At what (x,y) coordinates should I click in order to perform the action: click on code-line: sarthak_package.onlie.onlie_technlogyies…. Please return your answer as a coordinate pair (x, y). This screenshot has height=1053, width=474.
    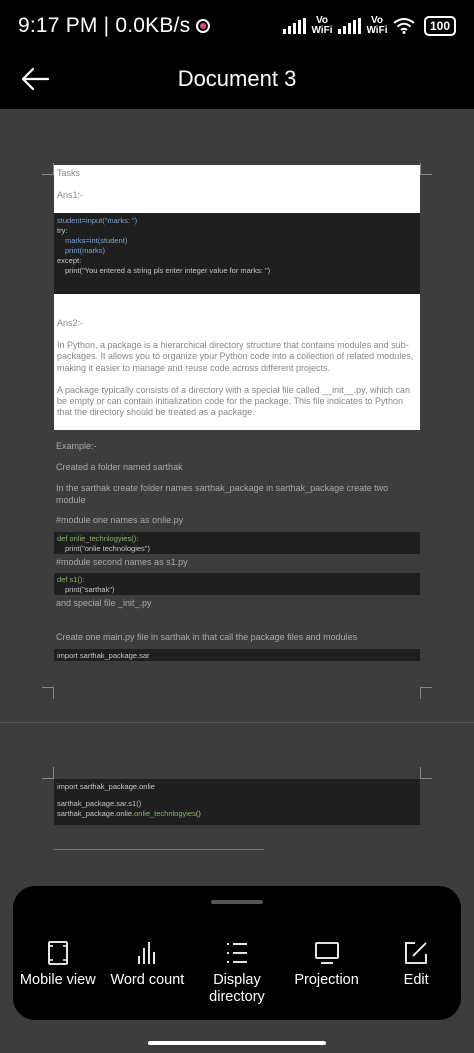
    Looking at the image, I should click on (129, 813).